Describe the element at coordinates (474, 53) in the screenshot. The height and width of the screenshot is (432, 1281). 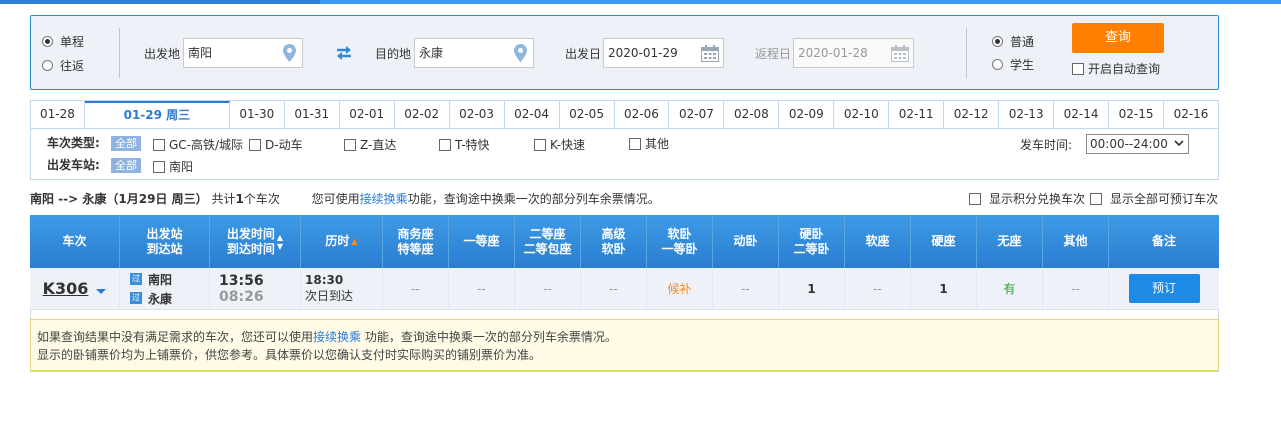
I see `to-input: 永康` at that location.